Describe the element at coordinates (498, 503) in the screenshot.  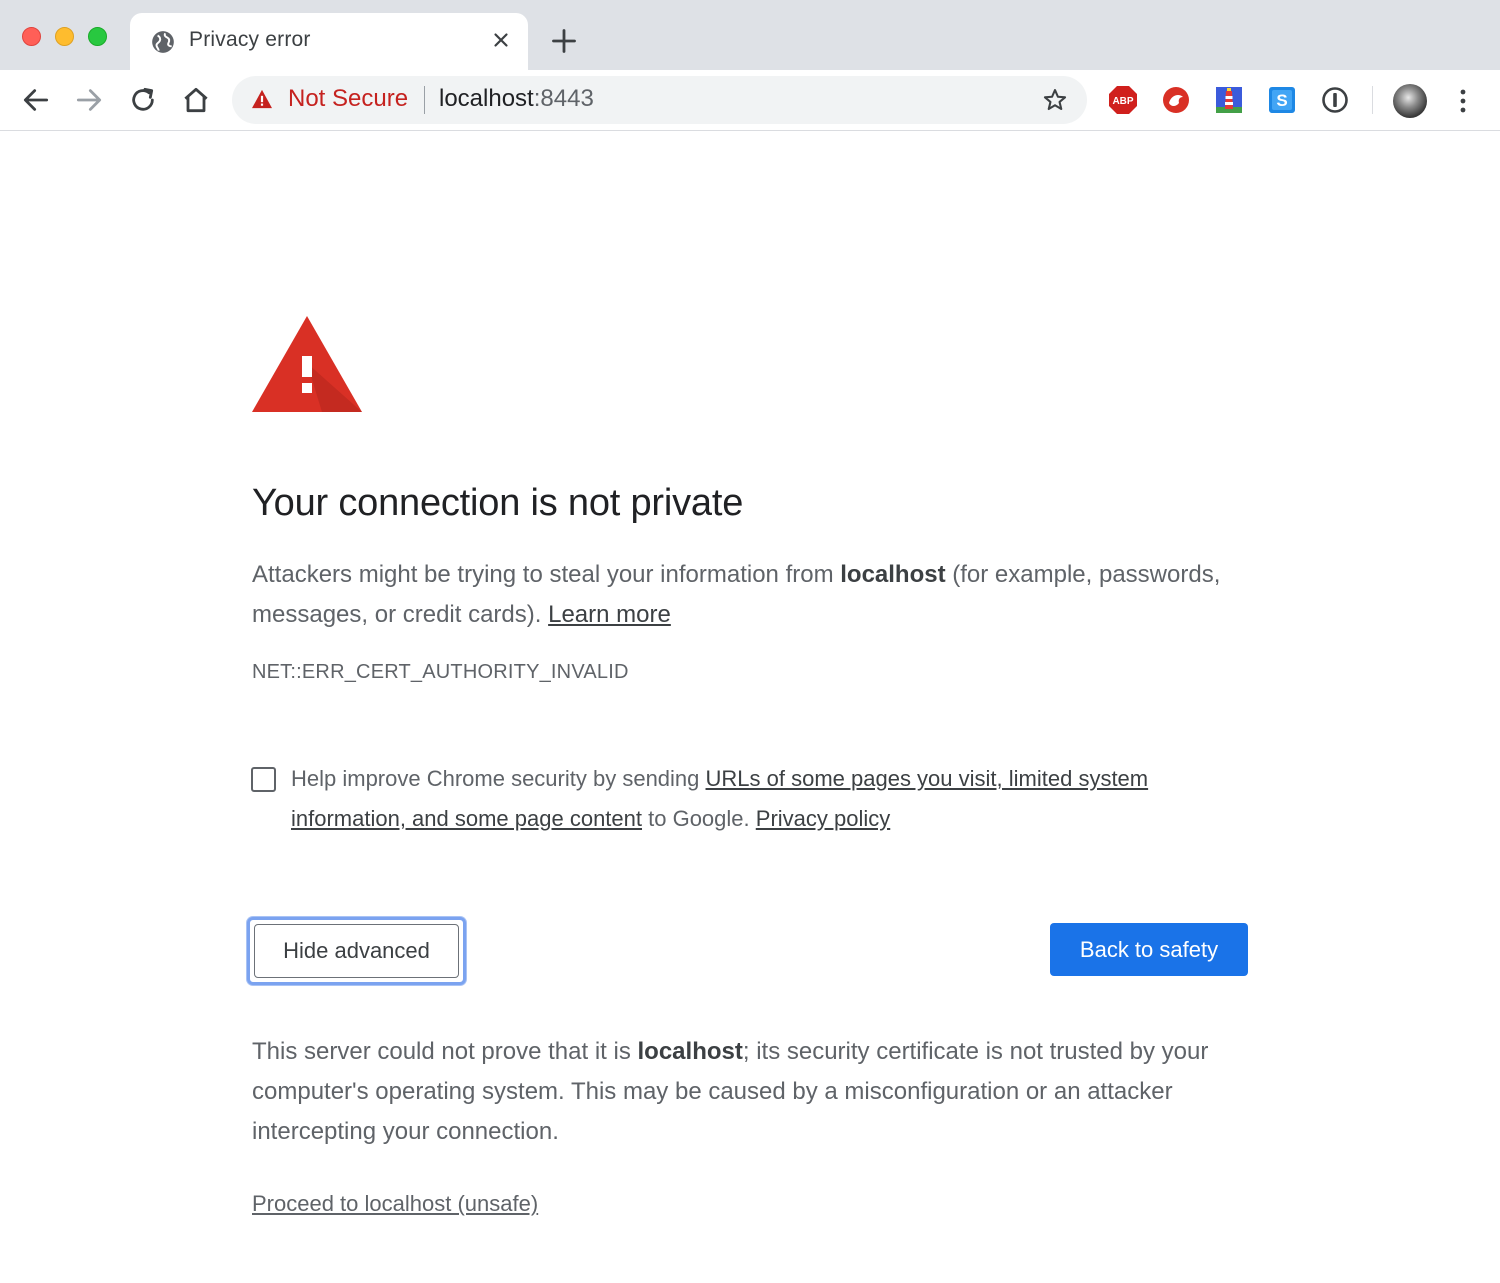
I see `page-title: Your connection is not private` at that location.